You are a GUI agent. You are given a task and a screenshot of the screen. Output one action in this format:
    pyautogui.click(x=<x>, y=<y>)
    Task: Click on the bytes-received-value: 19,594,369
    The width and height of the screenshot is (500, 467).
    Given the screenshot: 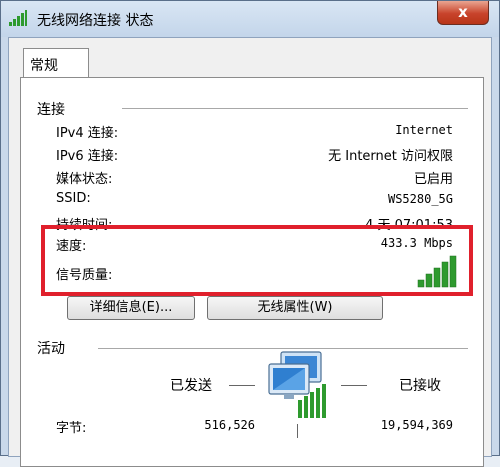 What is the action you would take?
    pyautogui.click(x=416, y=425)
    